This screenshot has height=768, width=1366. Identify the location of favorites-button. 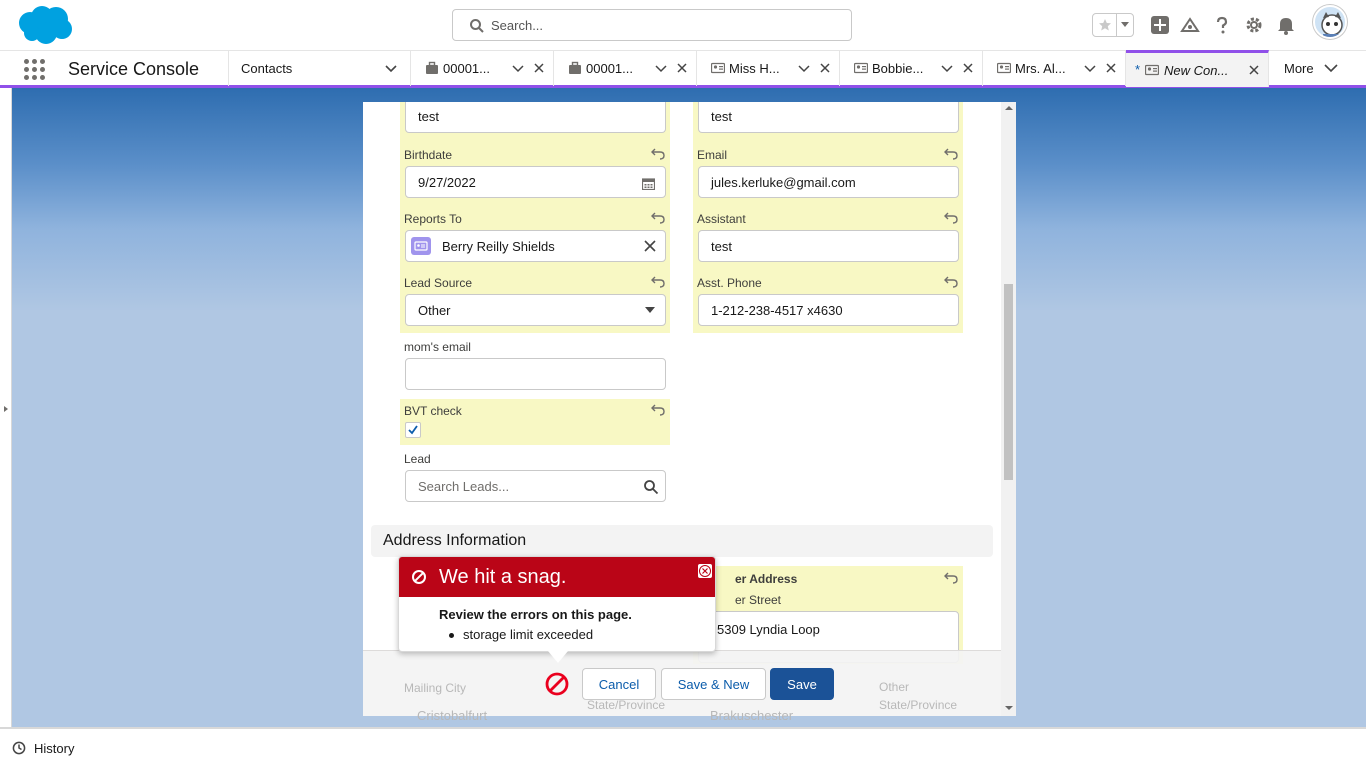
(1113, 25).